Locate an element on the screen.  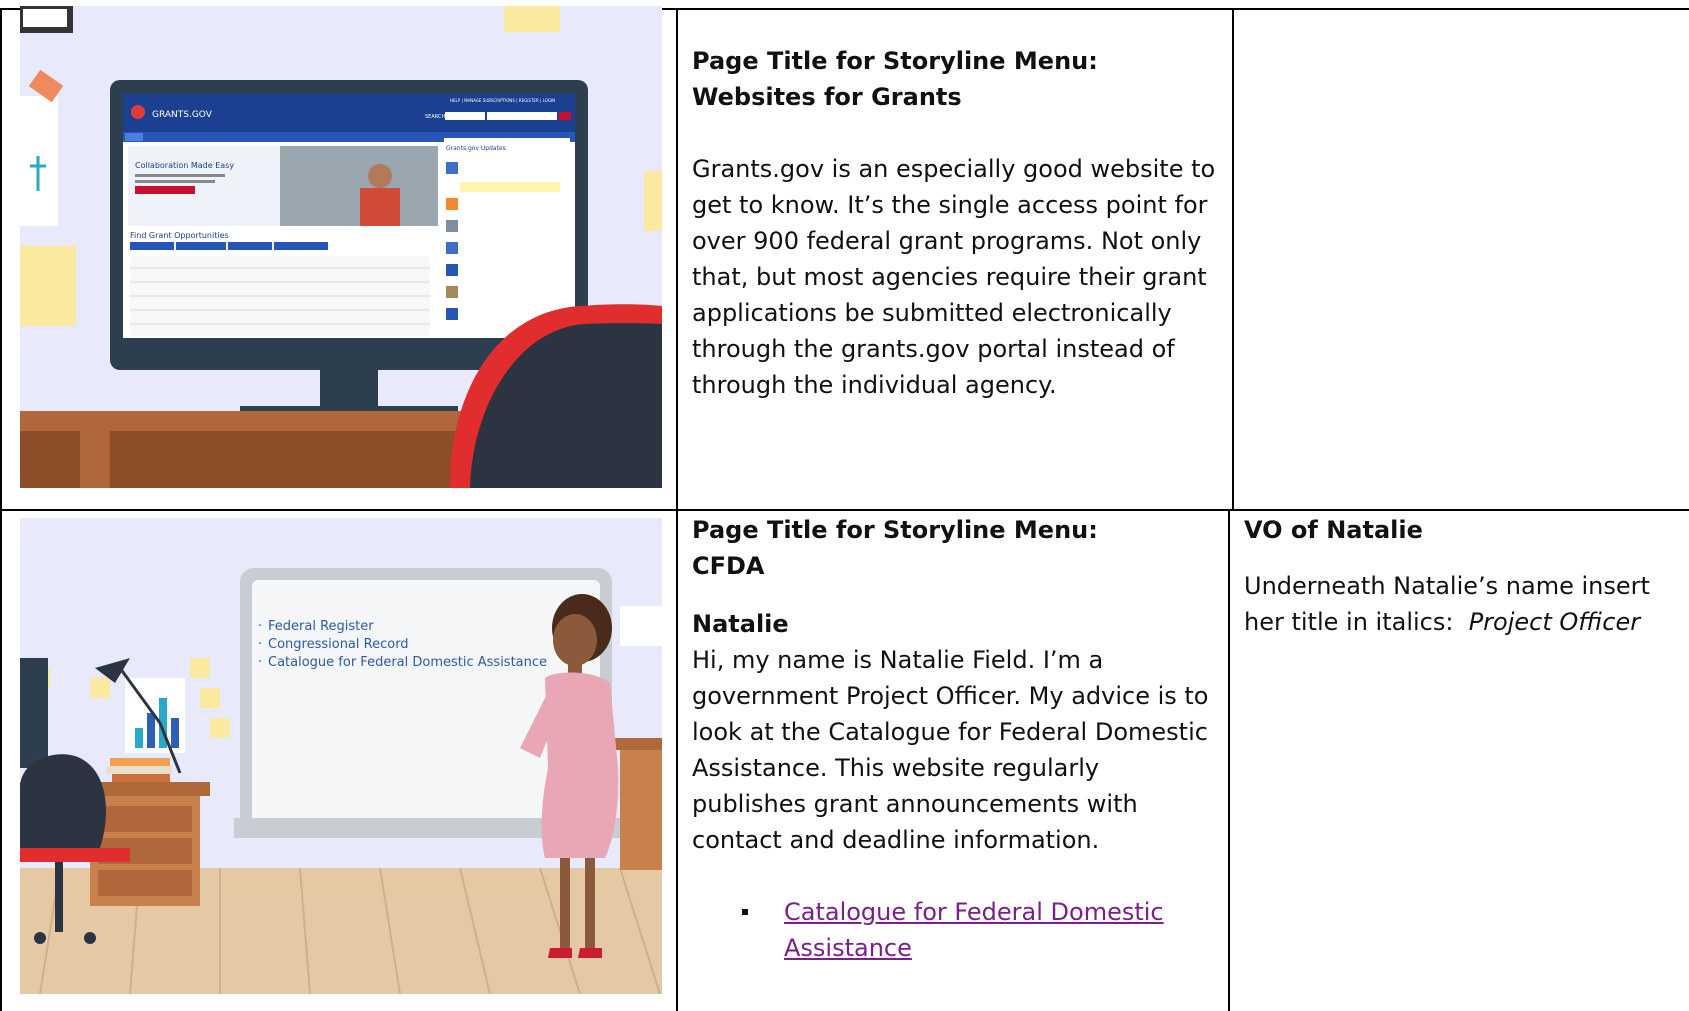
row2-speaker: Natalie is located at coordinates (740, 624).